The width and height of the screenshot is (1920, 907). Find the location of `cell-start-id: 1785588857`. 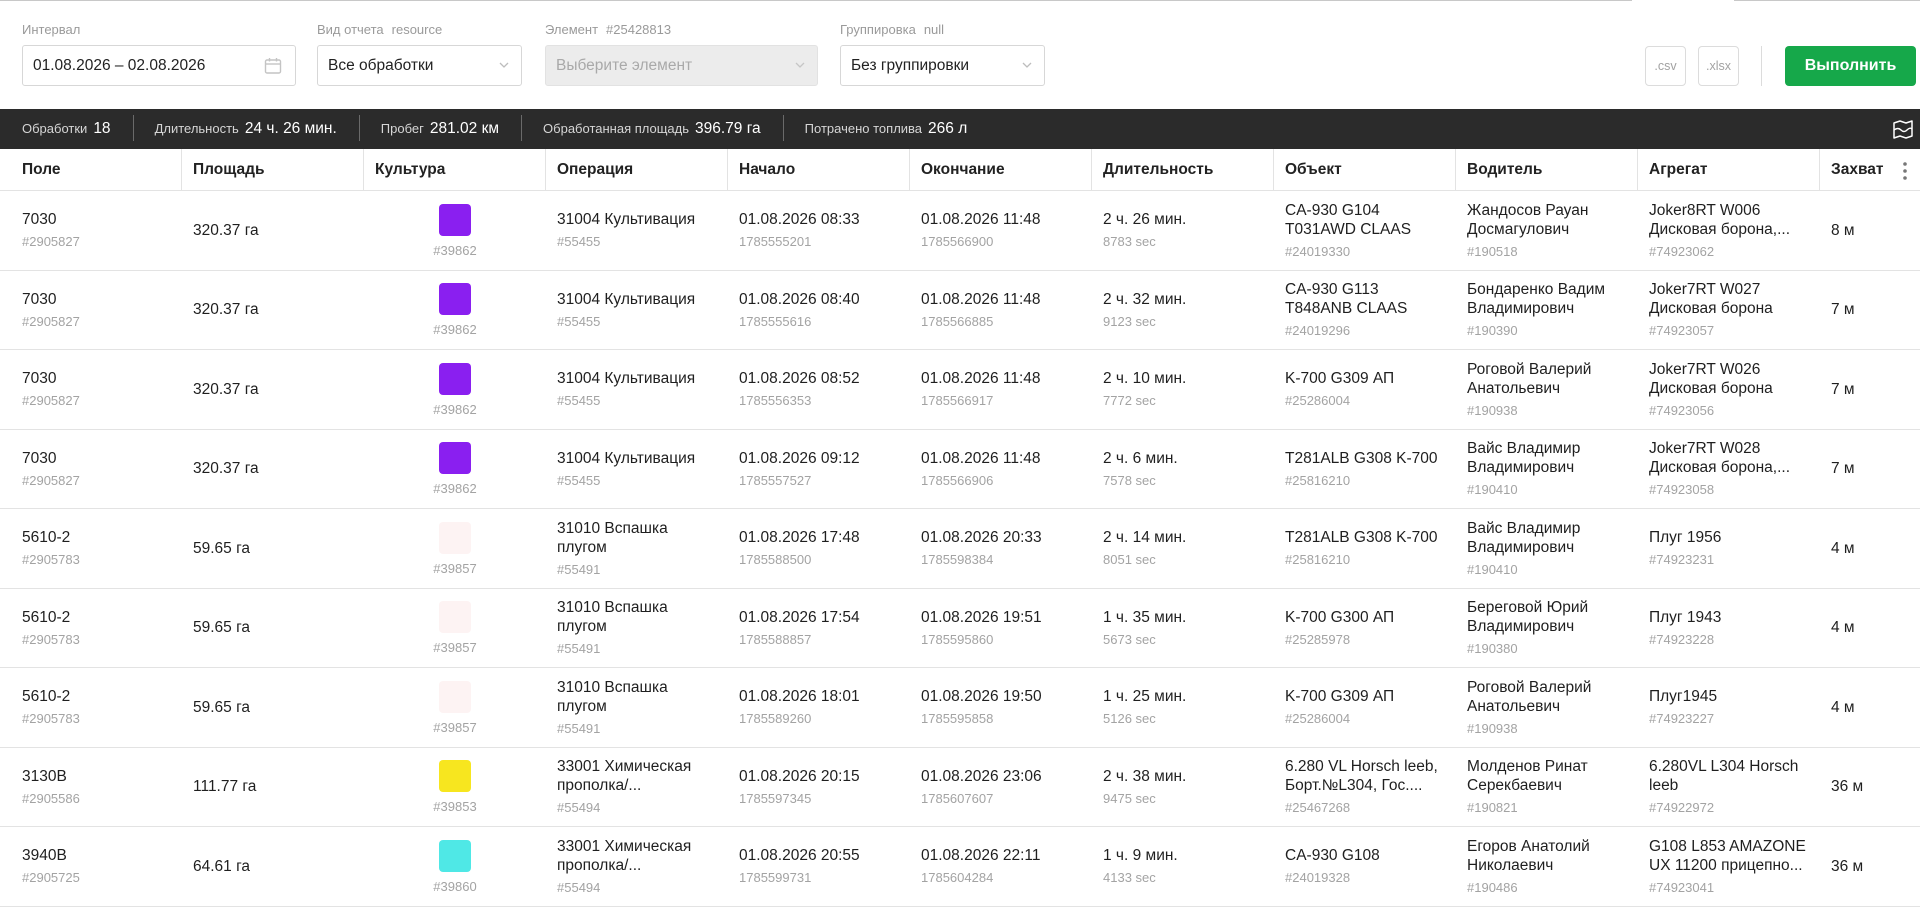

cell-start-id: 1785588857 is located at coordinates (775, 639).